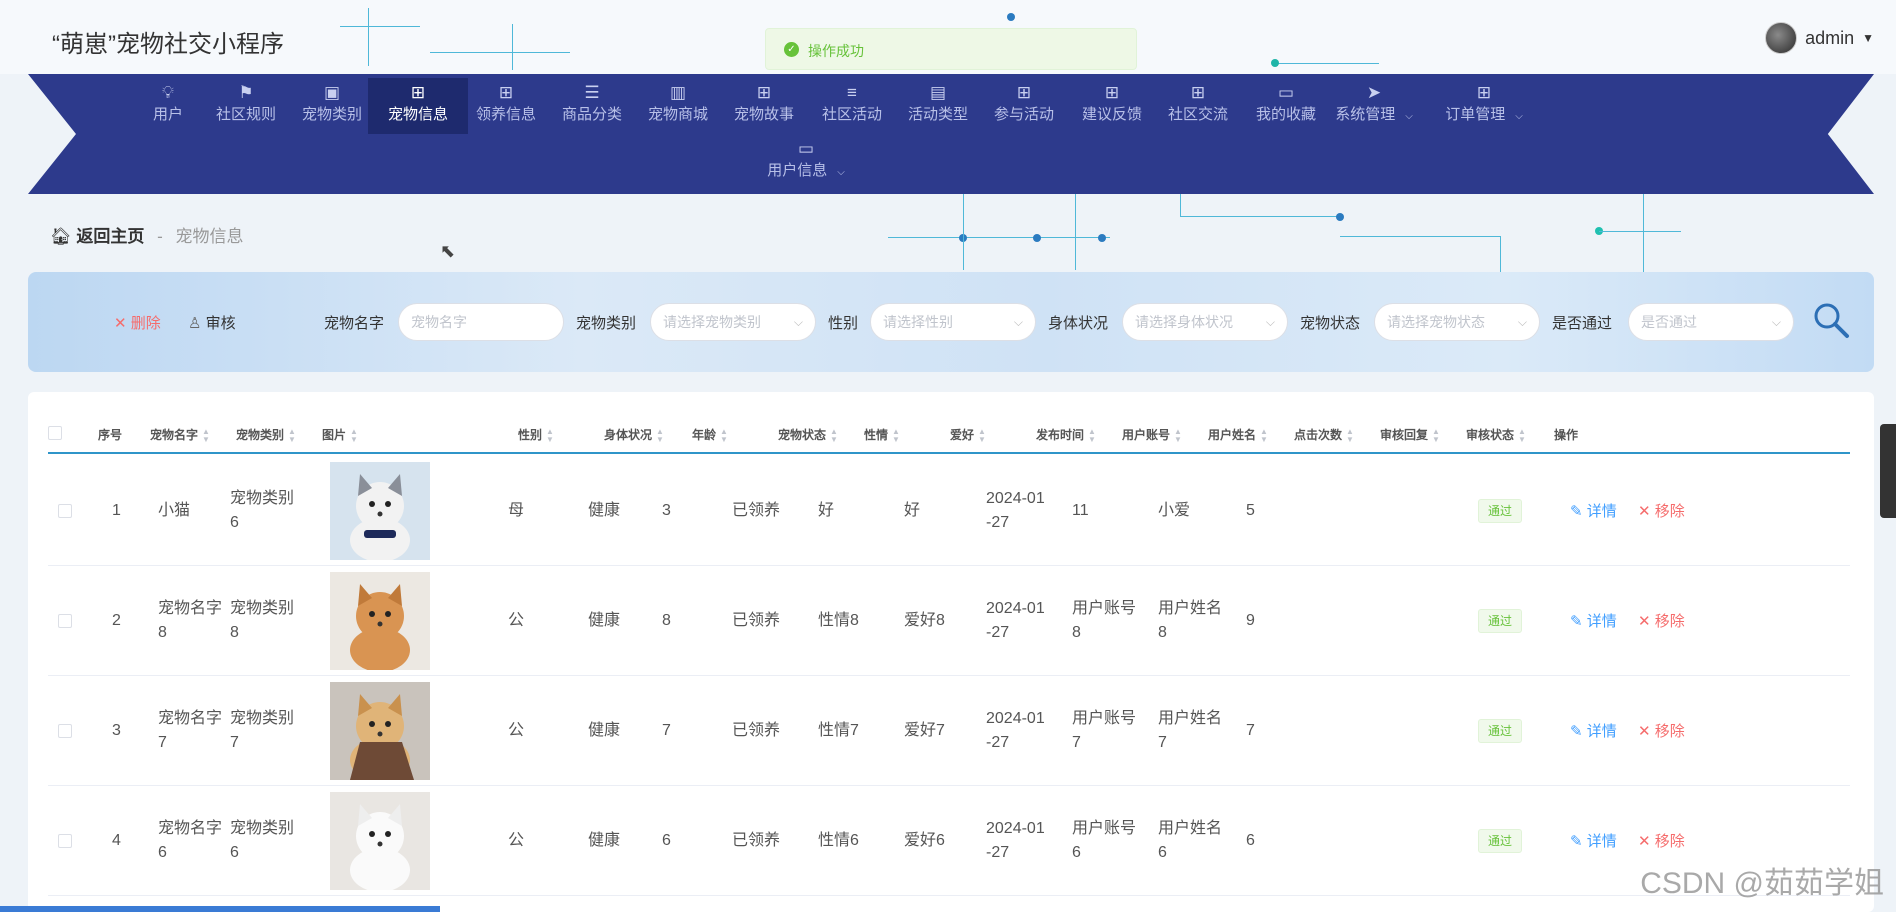  I want to click on column-header-label: 性情, so click(876, 435).